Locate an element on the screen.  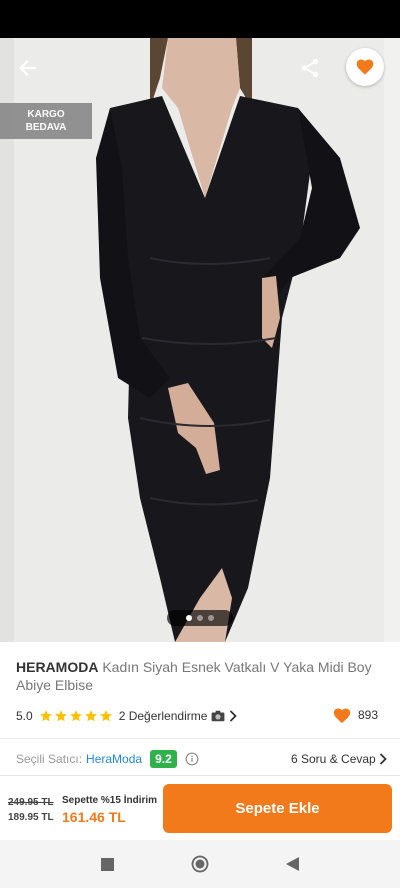
brand-name: HERAMODA is located at coordinates (57, 667).